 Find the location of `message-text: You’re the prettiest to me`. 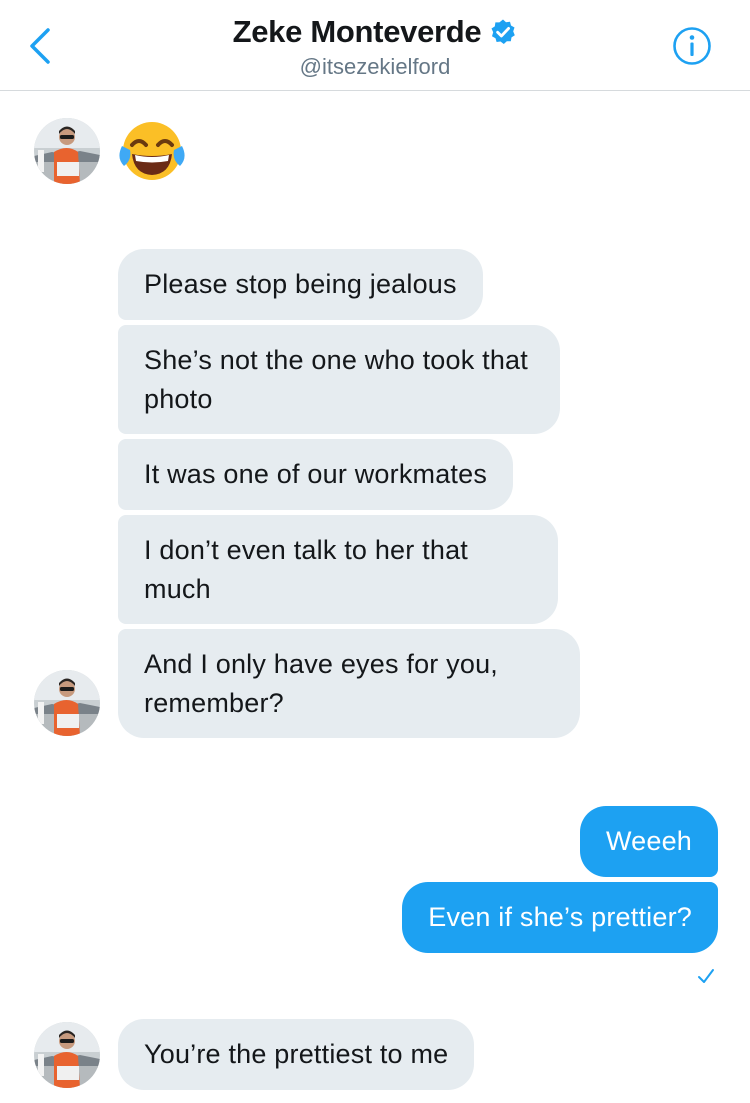

message-text: You’re the prettiest to me is located at coordinates (296, 1054).